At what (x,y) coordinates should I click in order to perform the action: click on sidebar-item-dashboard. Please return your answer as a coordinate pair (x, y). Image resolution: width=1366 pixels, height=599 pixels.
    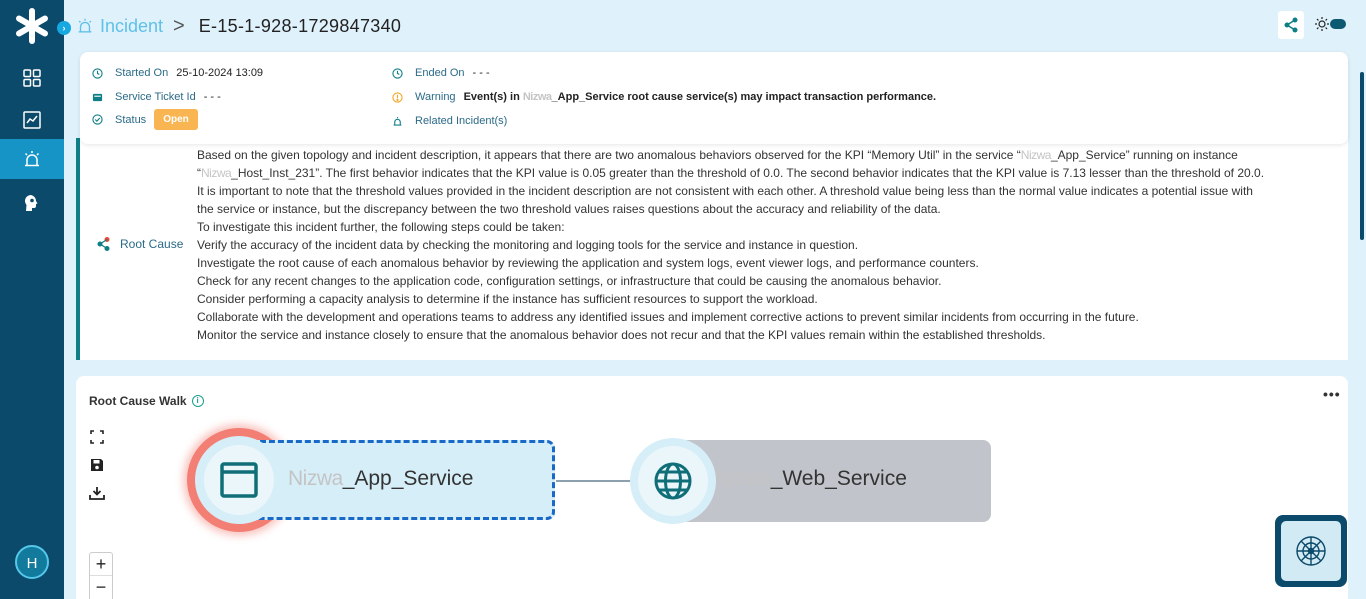
    Looking at the image, I should click on (32, 78).